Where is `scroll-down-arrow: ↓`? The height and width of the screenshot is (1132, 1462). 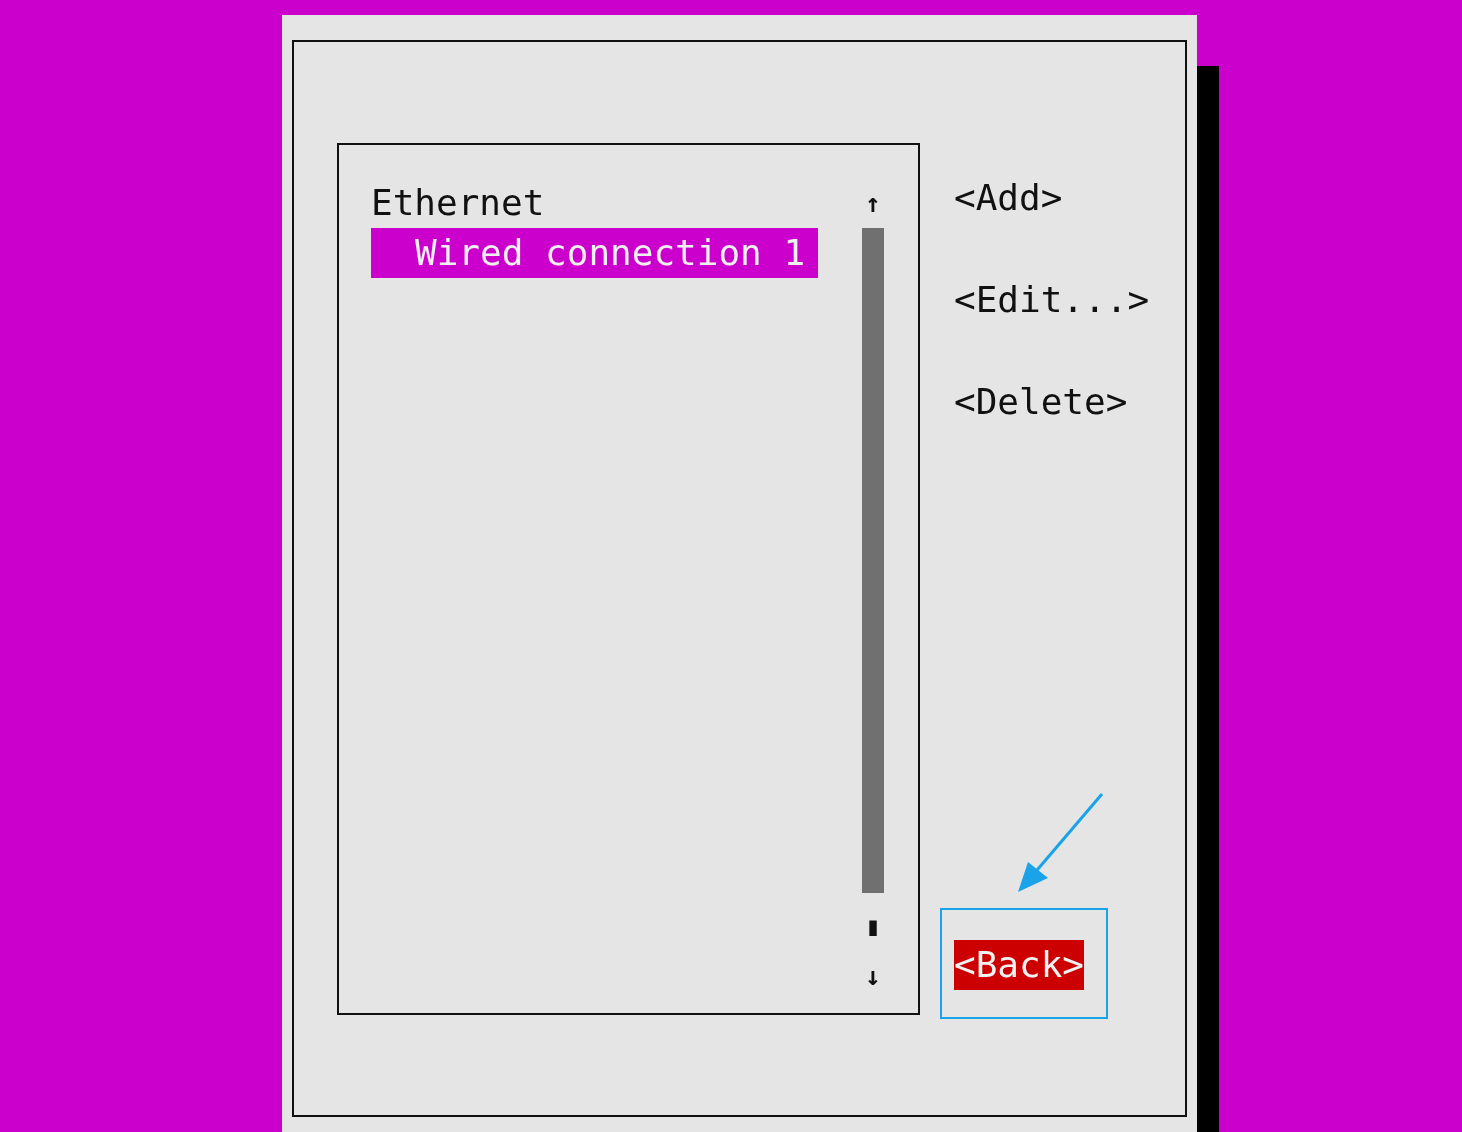
scroll-down-arrow: ↓ is located at coordinates (873, 976).